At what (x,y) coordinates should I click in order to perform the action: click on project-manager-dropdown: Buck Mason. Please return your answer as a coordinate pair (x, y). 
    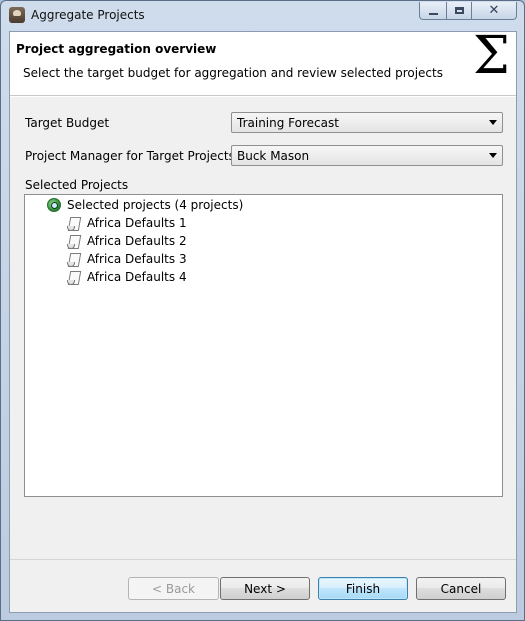
    Looking at the image, I should click on (367, 155).